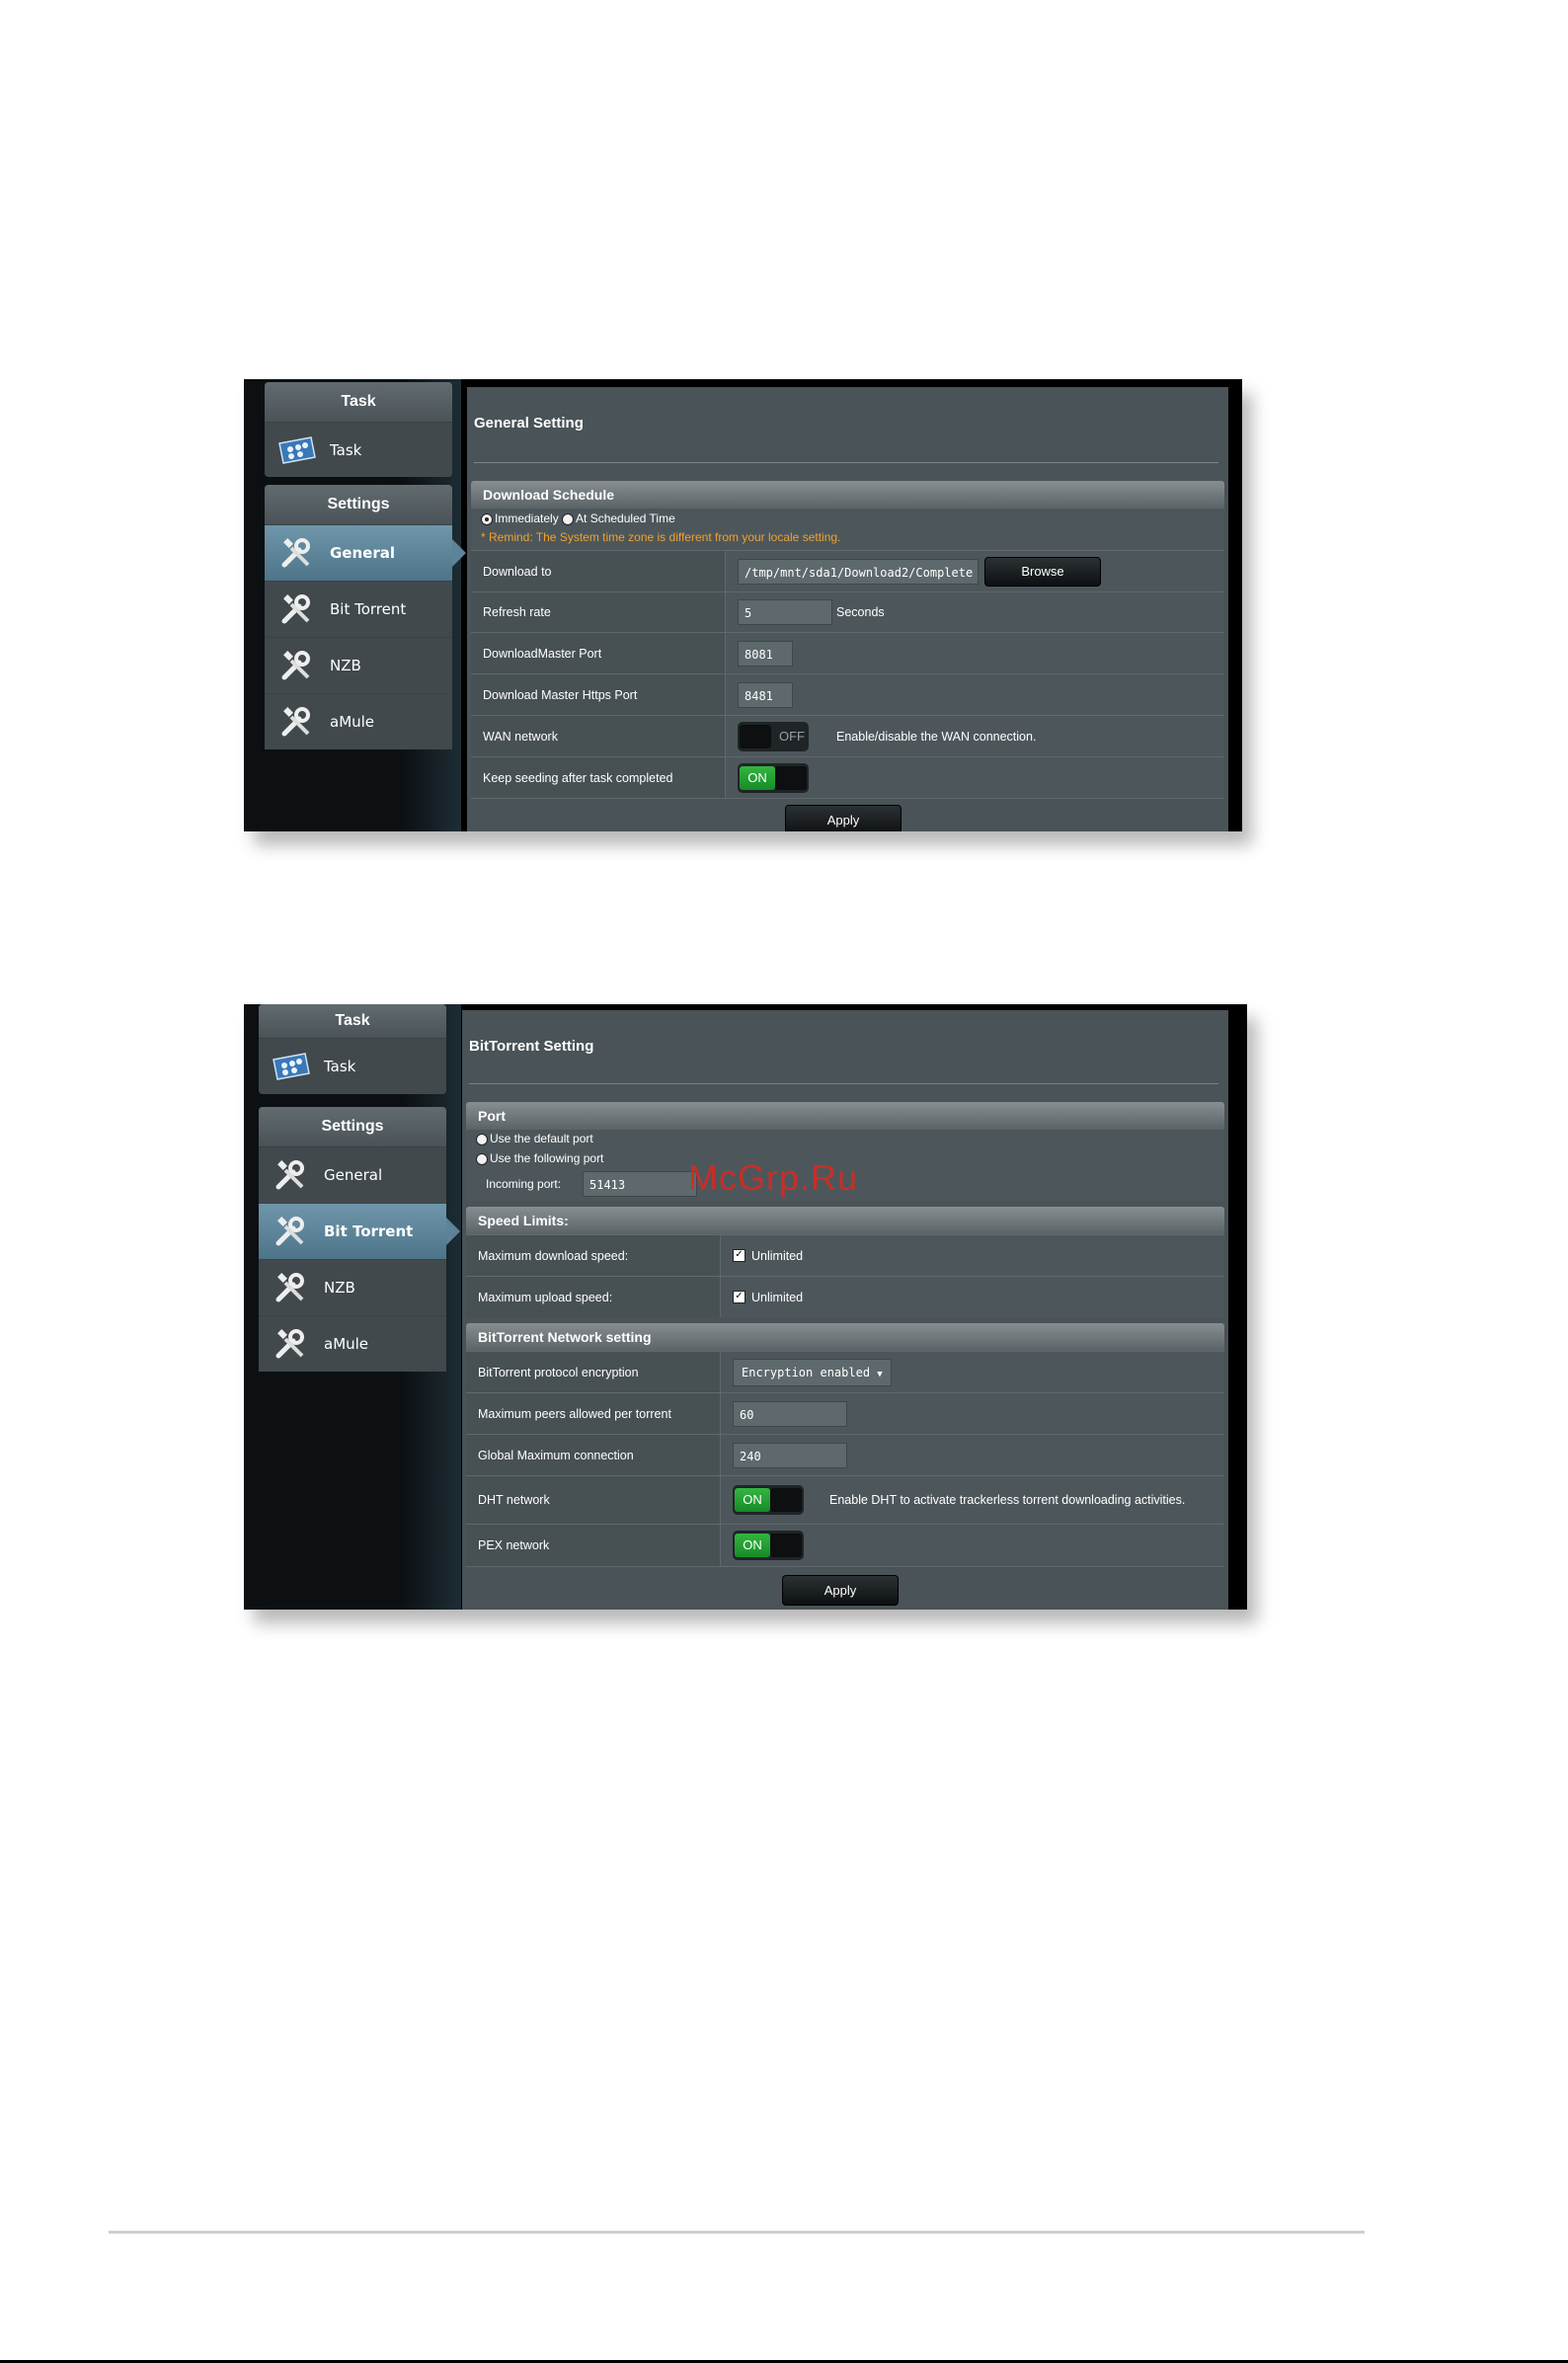 The width and height of the screenshot is (1568, 2363). What do you see at coordinates (529, 423) in the screenshot?
I see `page-title: General Setting` at bounding box center [529, 423].